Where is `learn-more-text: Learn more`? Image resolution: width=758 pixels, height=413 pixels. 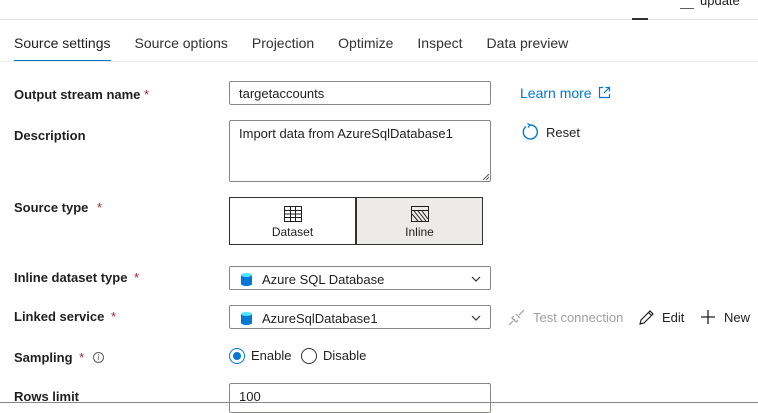
learn-more-text: Learn more is located at coordinates (556, 93).